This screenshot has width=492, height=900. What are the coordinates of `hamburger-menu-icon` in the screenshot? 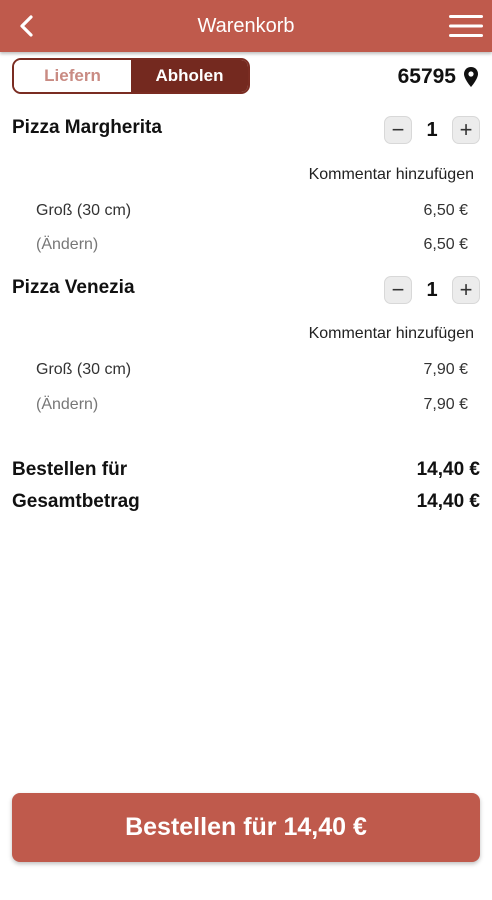 It's located at (466, 26).